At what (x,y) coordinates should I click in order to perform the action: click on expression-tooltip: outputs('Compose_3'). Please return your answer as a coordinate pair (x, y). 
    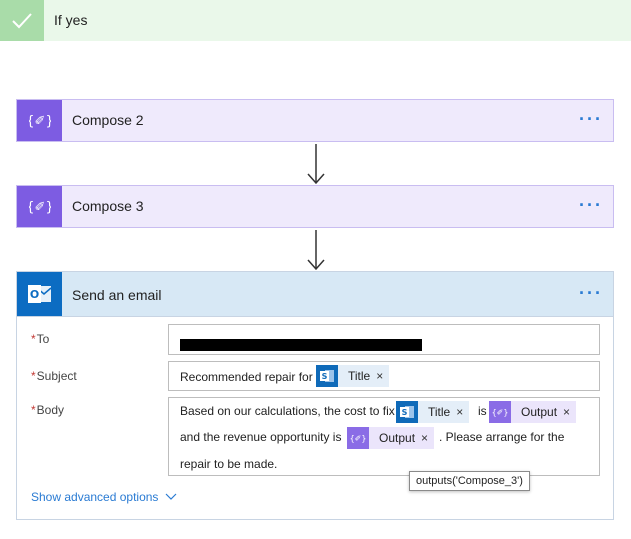
    Looking at the image, I should click on (469, 481).